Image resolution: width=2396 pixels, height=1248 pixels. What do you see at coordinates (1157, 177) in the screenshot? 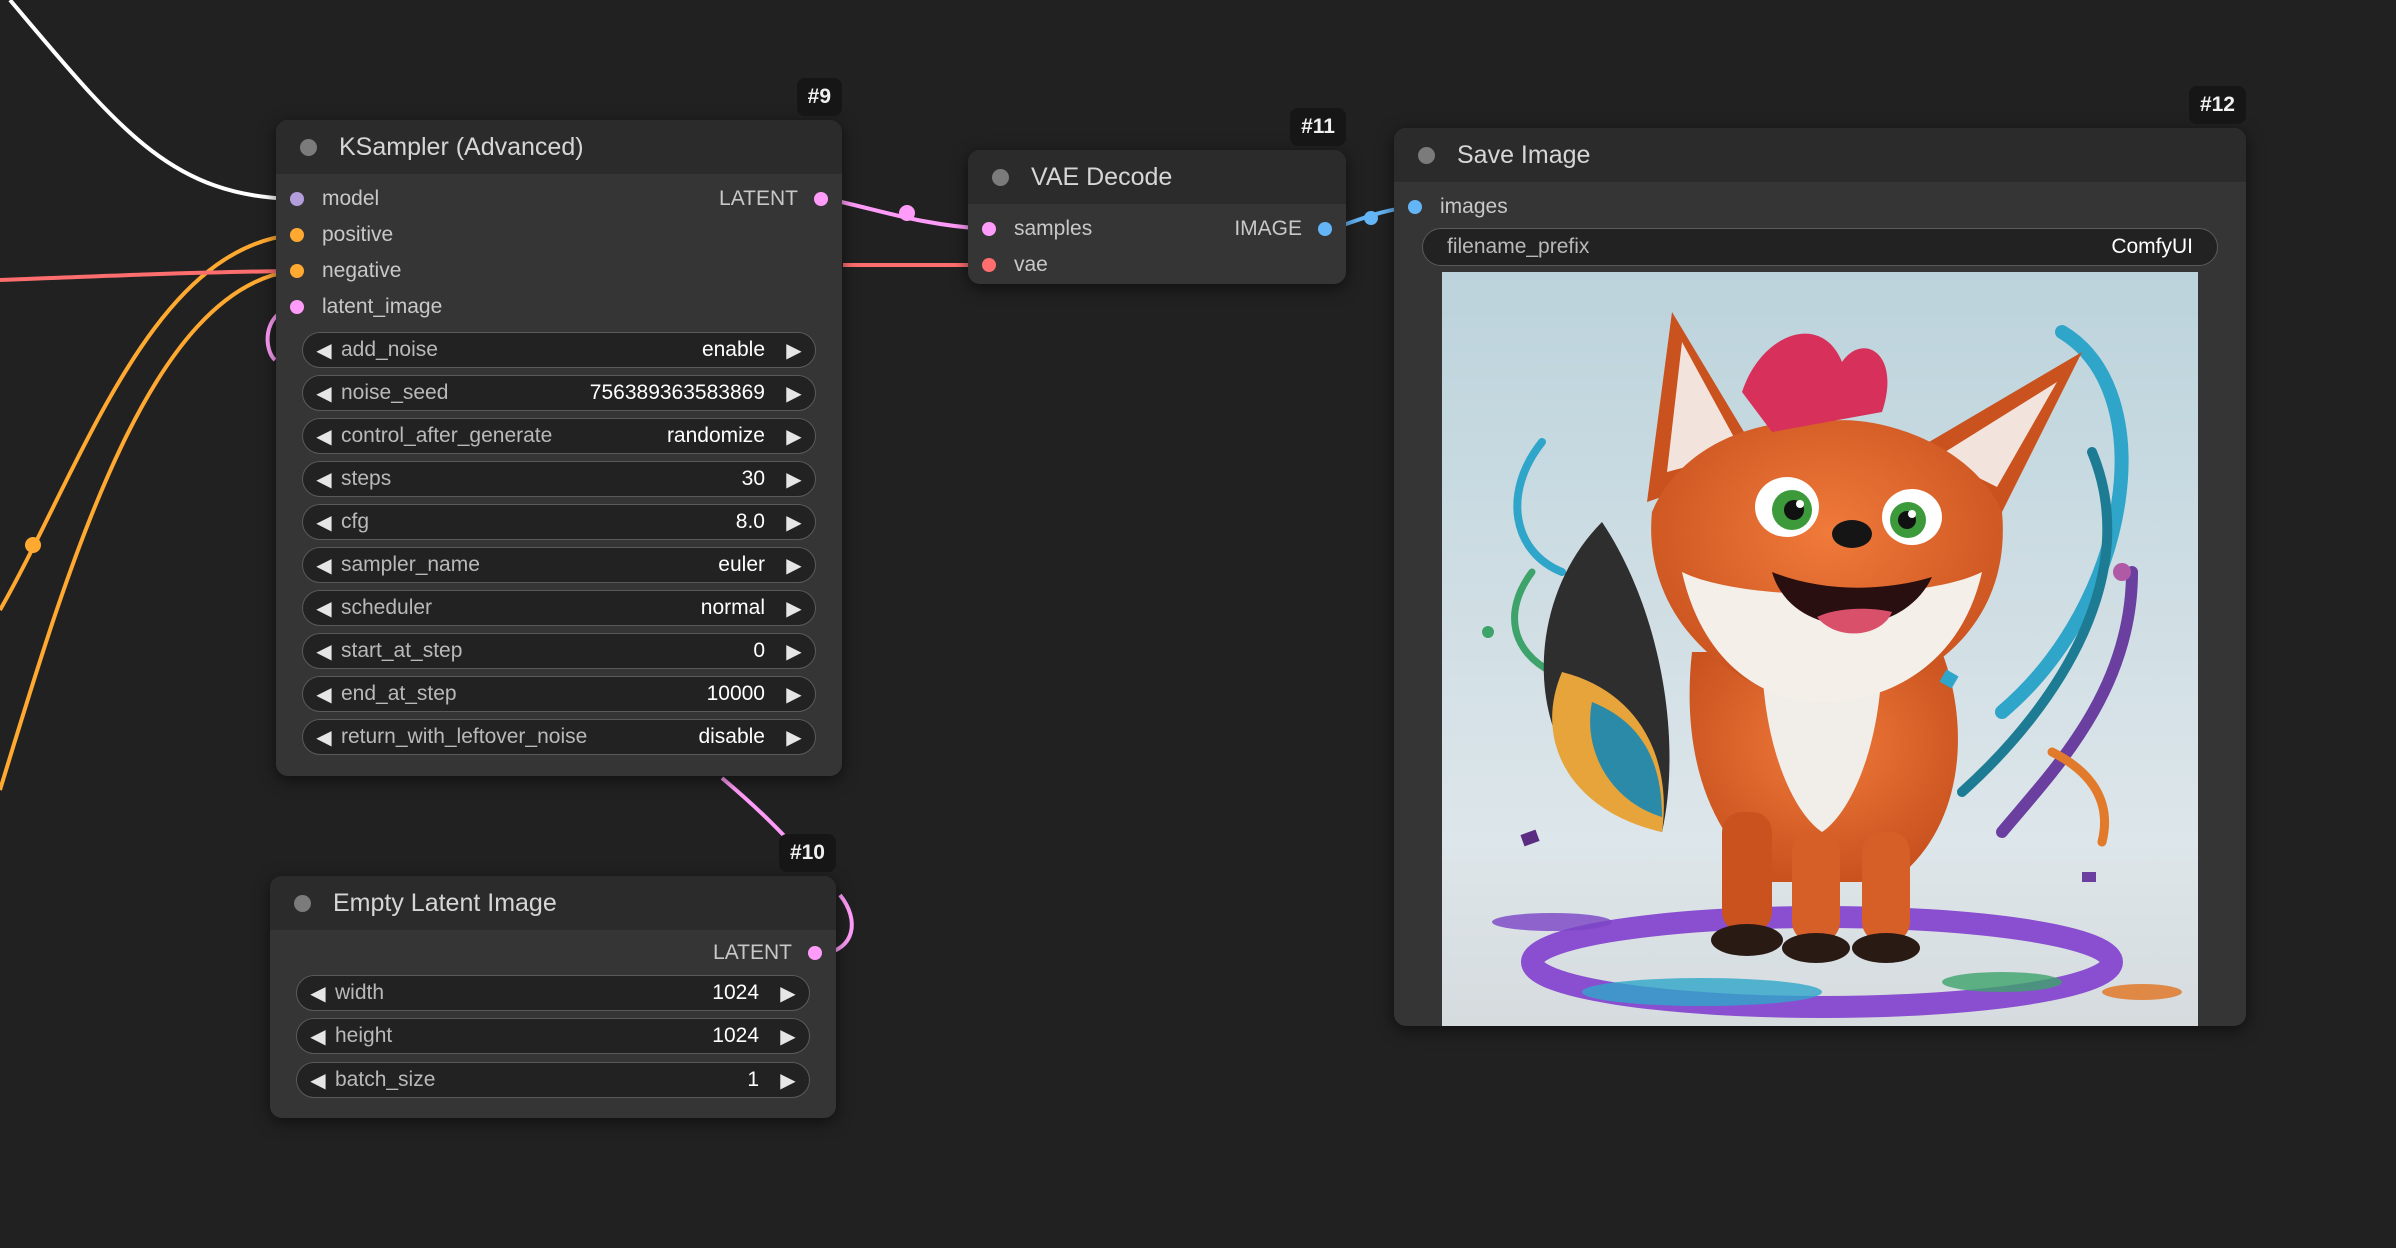
I see `node-header: VAE Decode` at bounding box center [1157, 177].